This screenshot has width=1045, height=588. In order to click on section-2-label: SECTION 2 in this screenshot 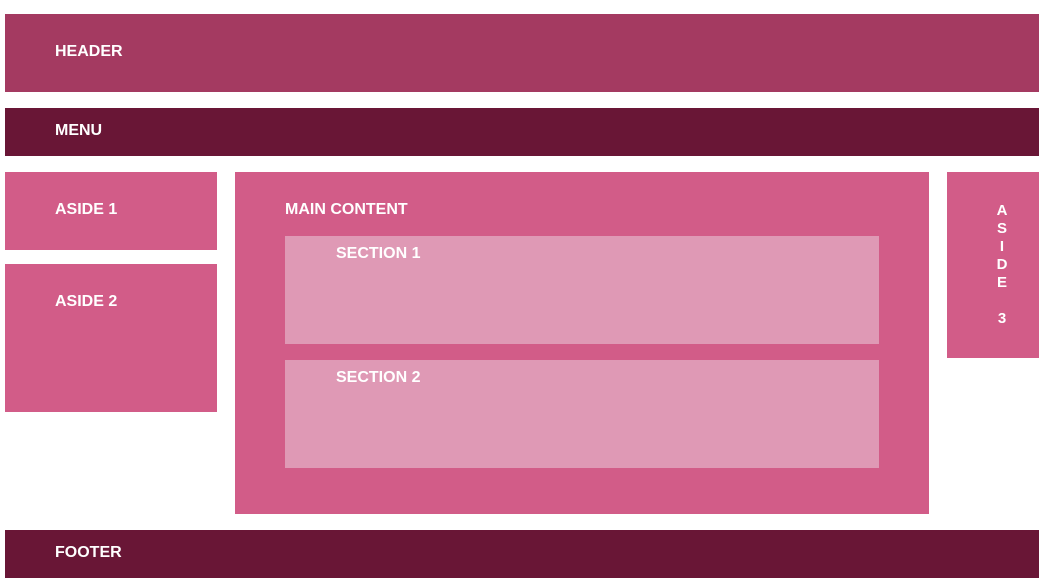, I will do `click(378, 377)`.